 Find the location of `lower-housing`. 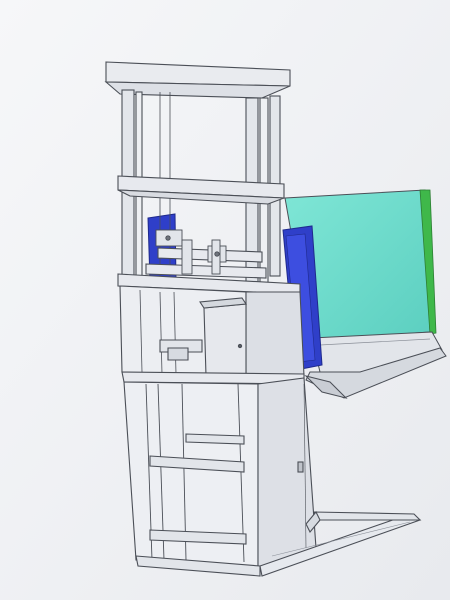

lower-housing is located at coordinates (211, 327).